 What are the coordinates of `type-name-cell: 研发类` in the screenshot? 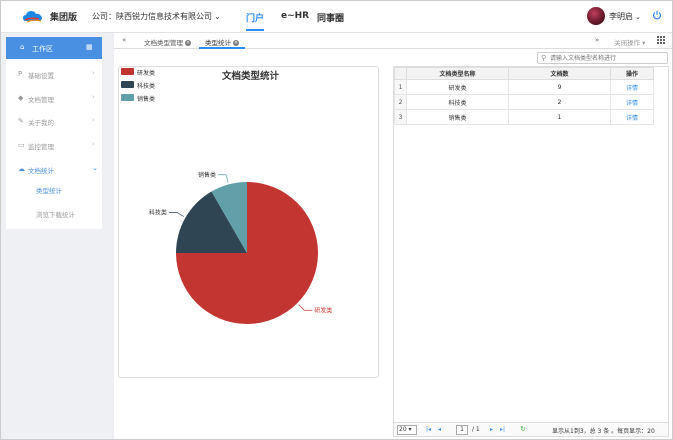 It's located at (457, 87).